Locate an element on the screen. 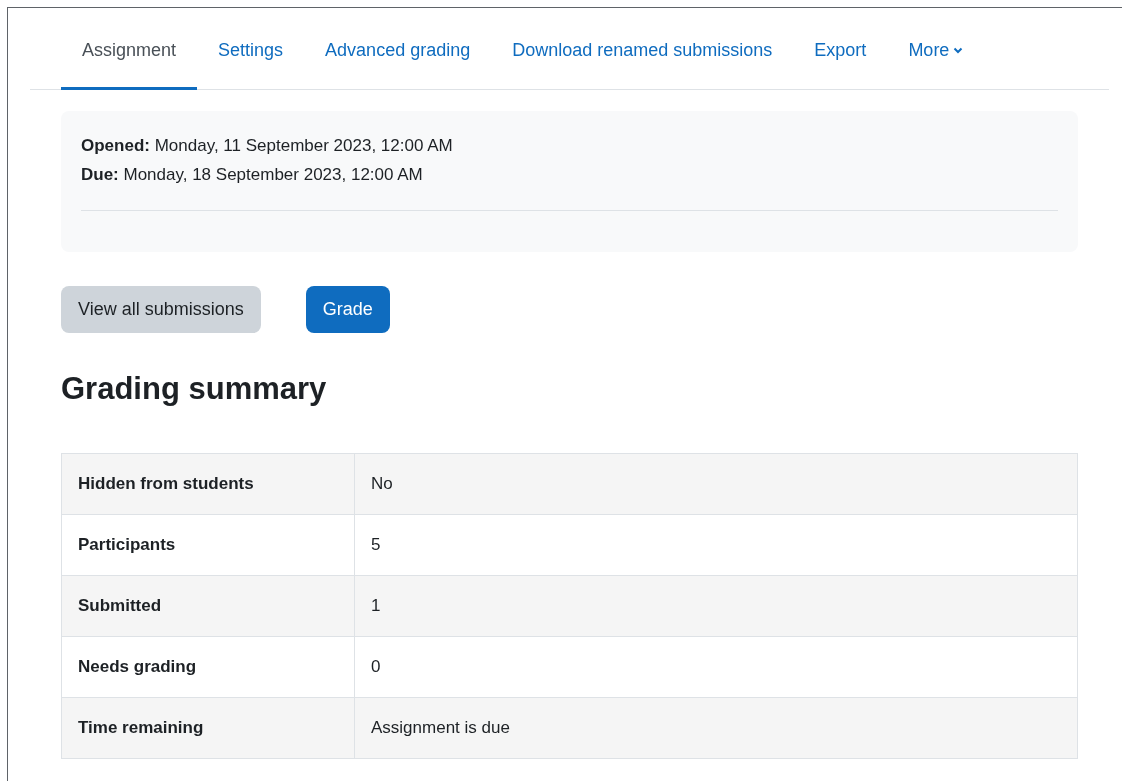 The height and width of the screenshot is (781, 1122). section-heading: Grading summary is located at coordinates (194, 389).